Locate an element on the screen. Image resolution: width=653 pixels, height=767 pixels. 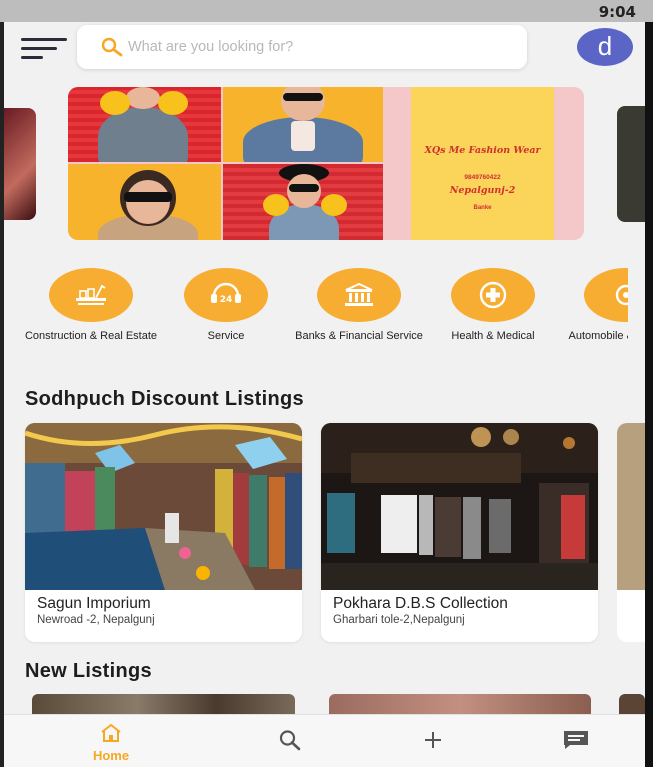
category-construction: Construction & Real Estate is located at coordinates (91, 305).